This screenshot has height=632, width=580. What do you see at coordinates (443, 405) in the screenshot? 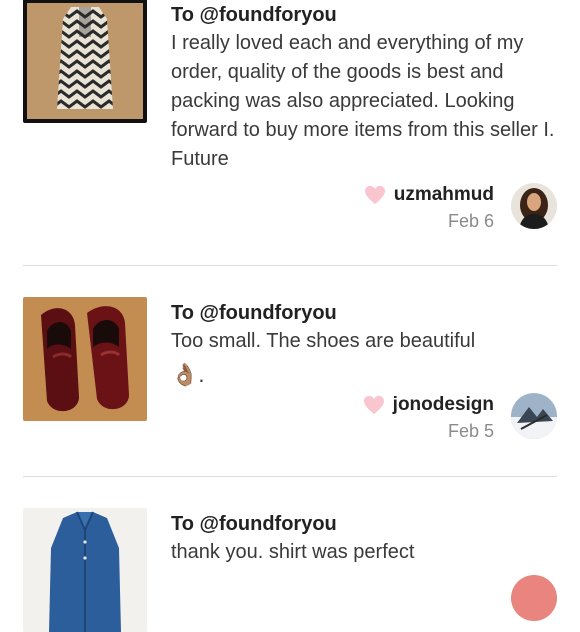
I see `username: jonodesign` at bounding box center [443, 405].